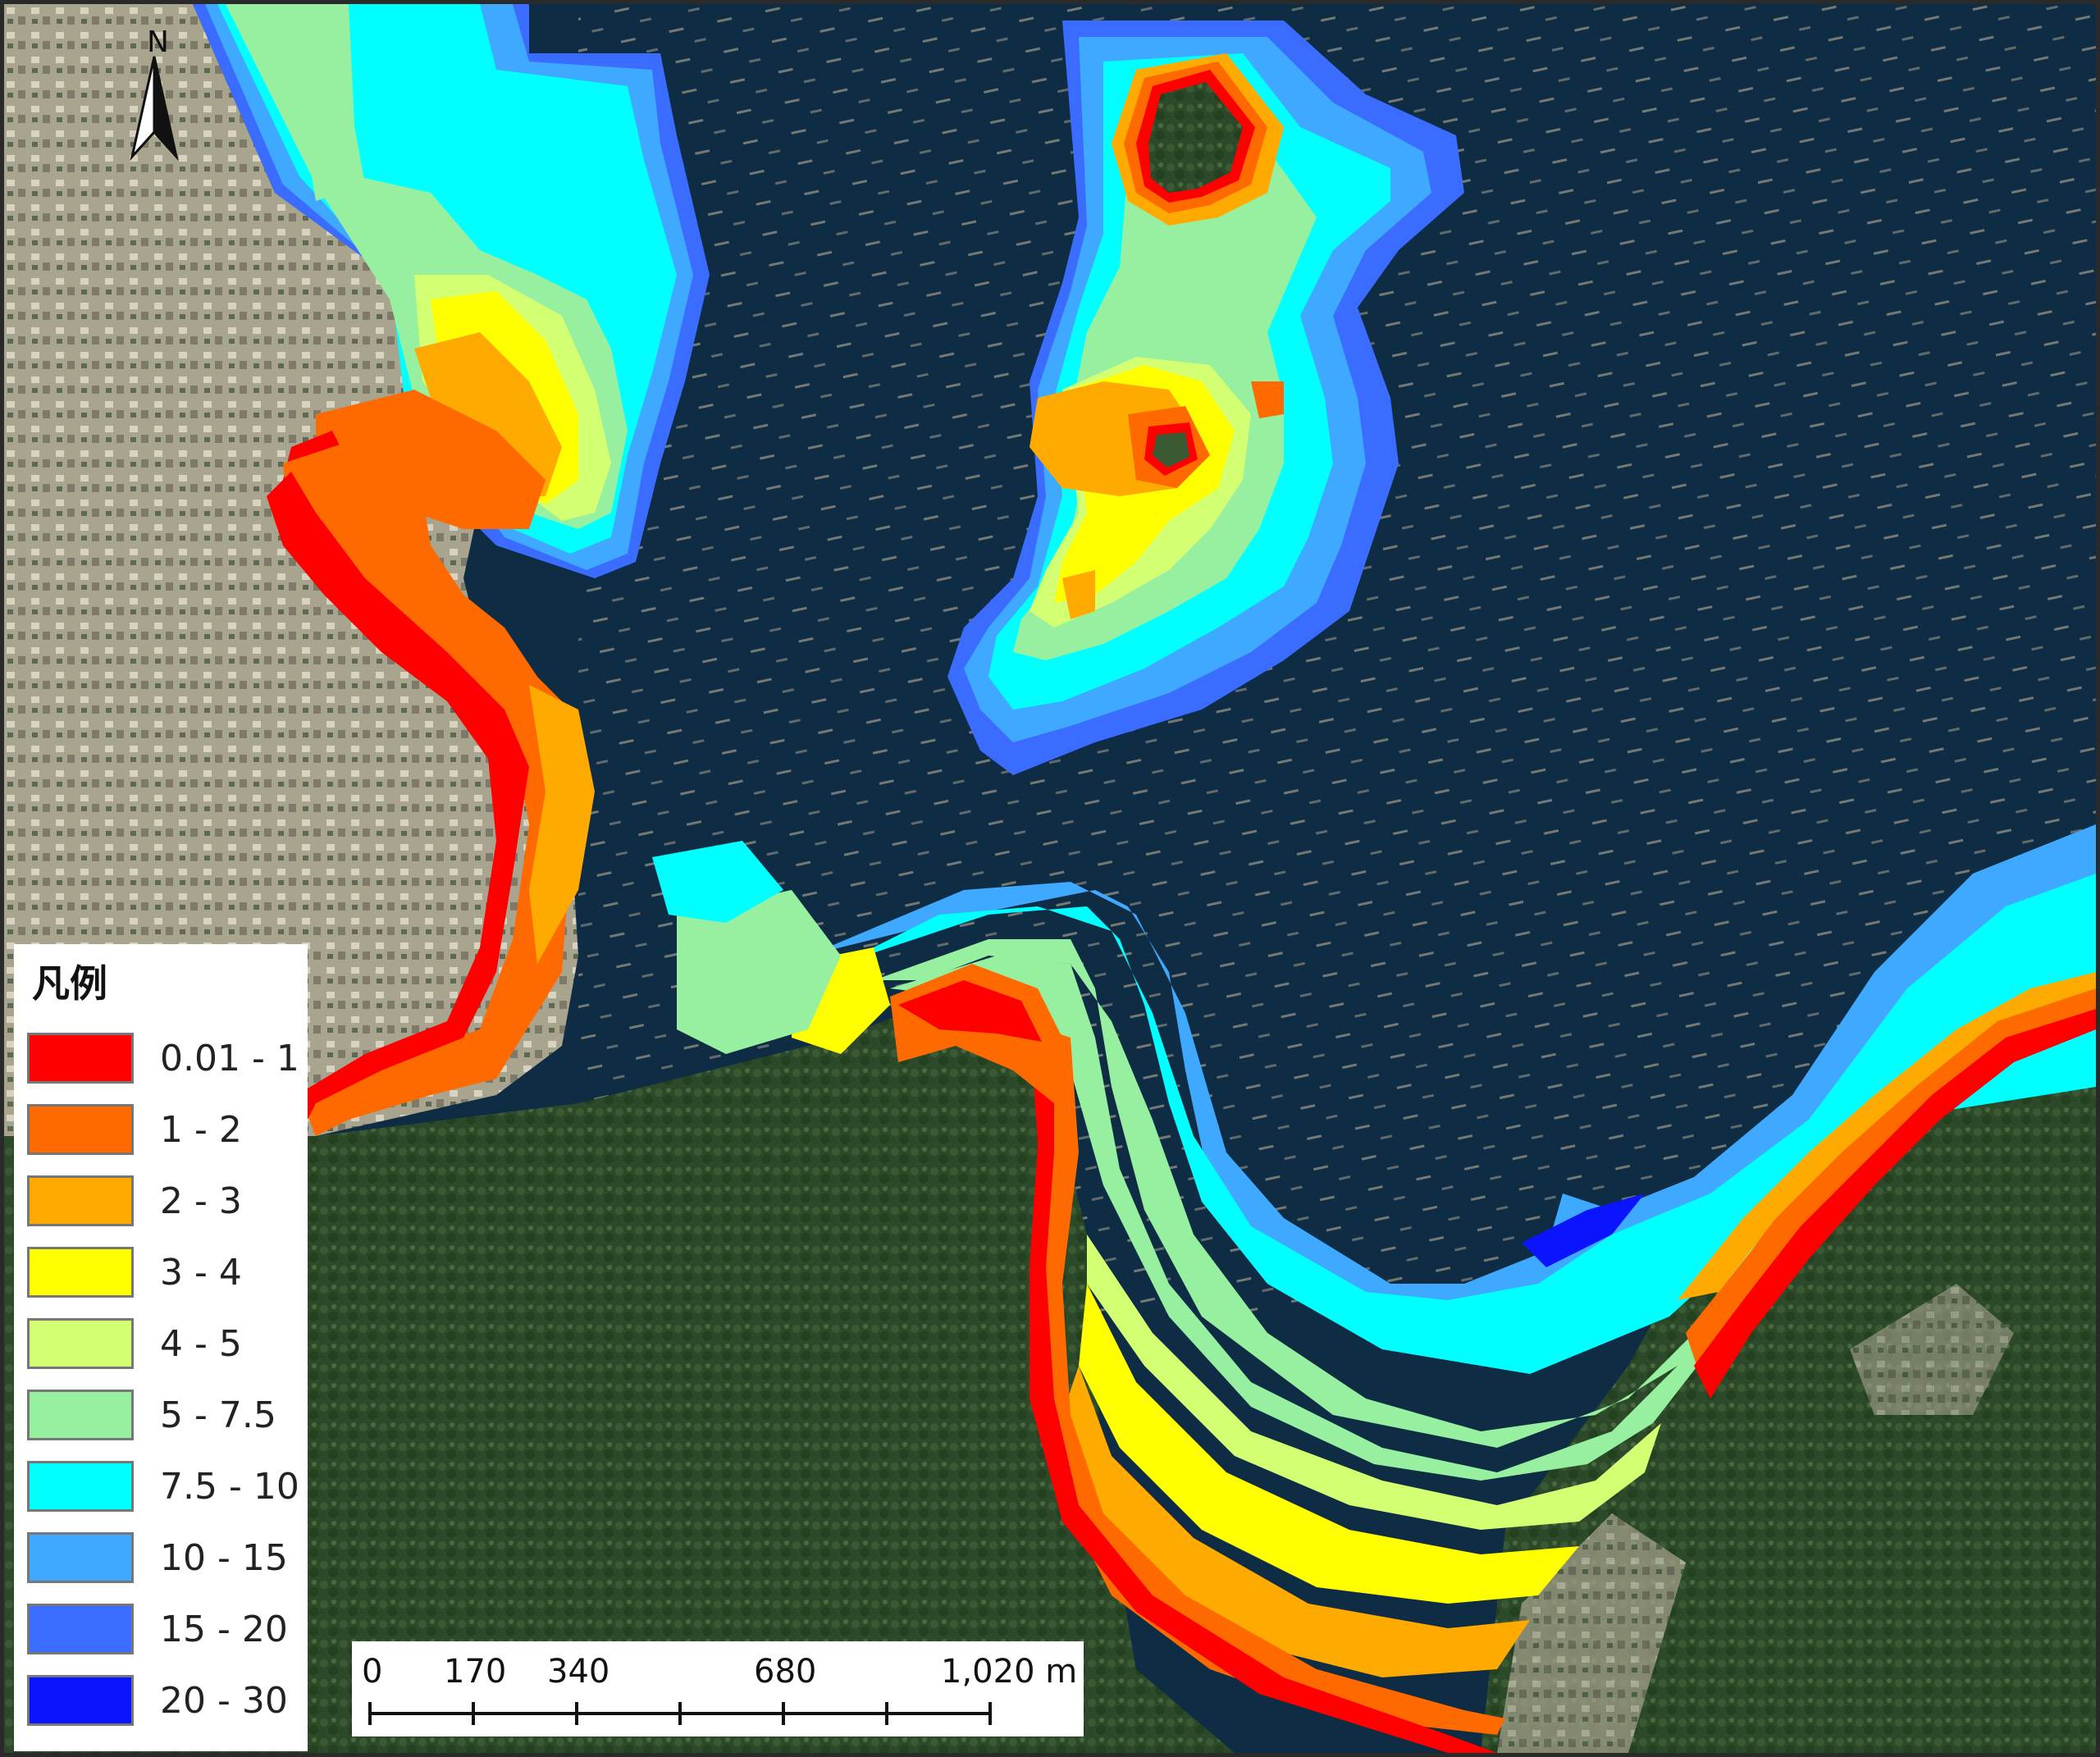 This screenshot has height=1757, width=2100. I want to click on scale-tick-340: 340, so click(579, 1672).